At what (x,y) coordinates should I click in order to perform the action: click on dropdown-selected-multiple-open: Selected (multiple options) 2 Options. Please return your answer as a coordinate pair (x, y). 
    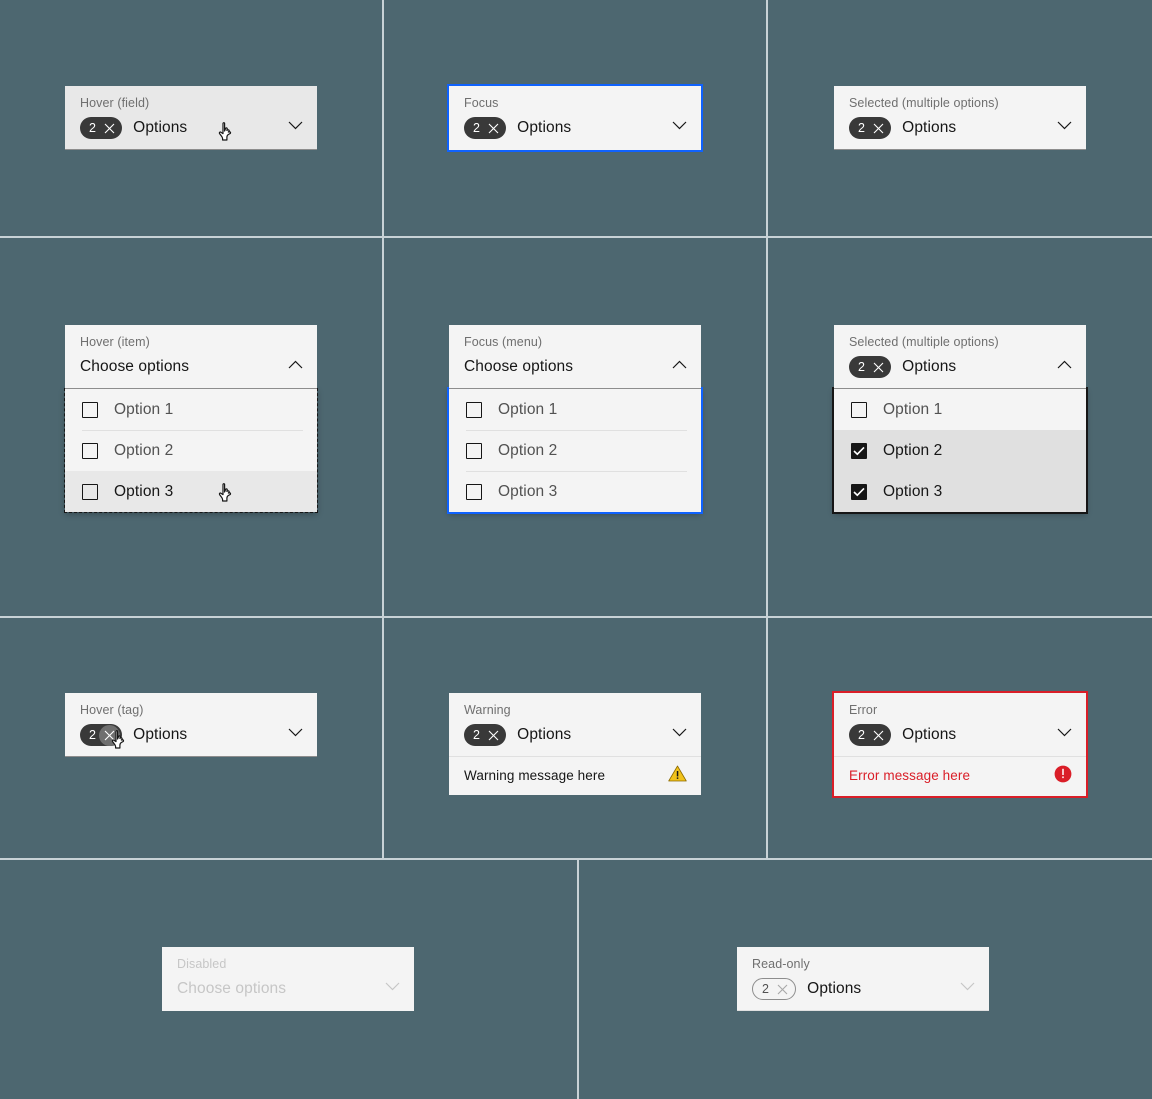
    Looking at the image, I should click on (960, 357).